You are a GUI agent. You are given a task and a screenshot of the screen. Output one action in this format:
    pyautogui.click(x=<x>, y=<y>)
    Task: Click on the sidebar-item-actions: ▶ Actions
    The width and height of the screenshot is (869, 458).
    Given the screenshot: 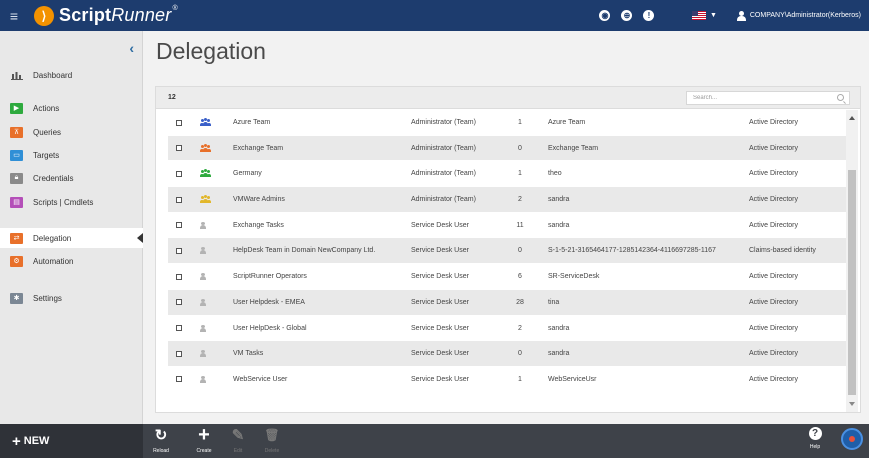 What is the action you would take?
    pyautogui.click(x=71, y=108)
    